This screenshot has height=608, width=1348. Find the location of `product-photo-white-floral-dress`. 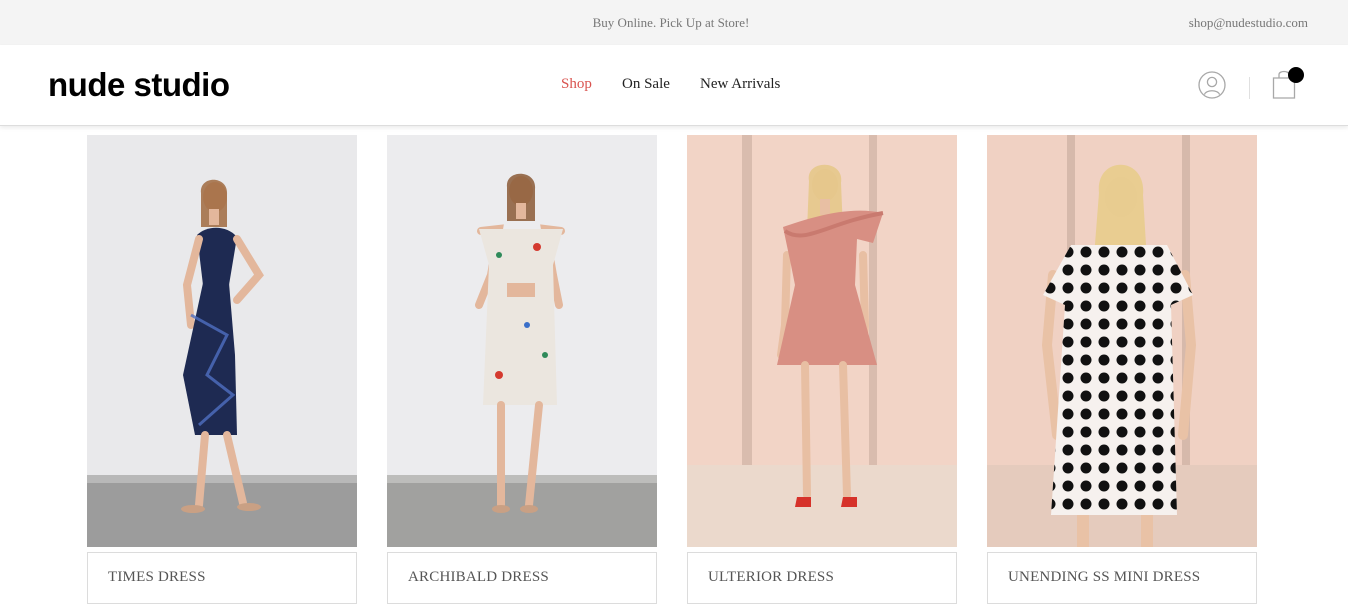

product-photo-white-floral-dress is located at coordinates (522, 341).